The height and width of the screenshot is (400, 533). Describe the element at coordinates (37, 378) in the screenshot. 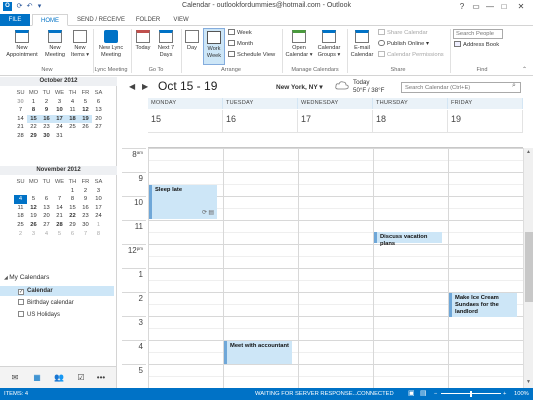

I see `calendar-icon: ▦` at that location.